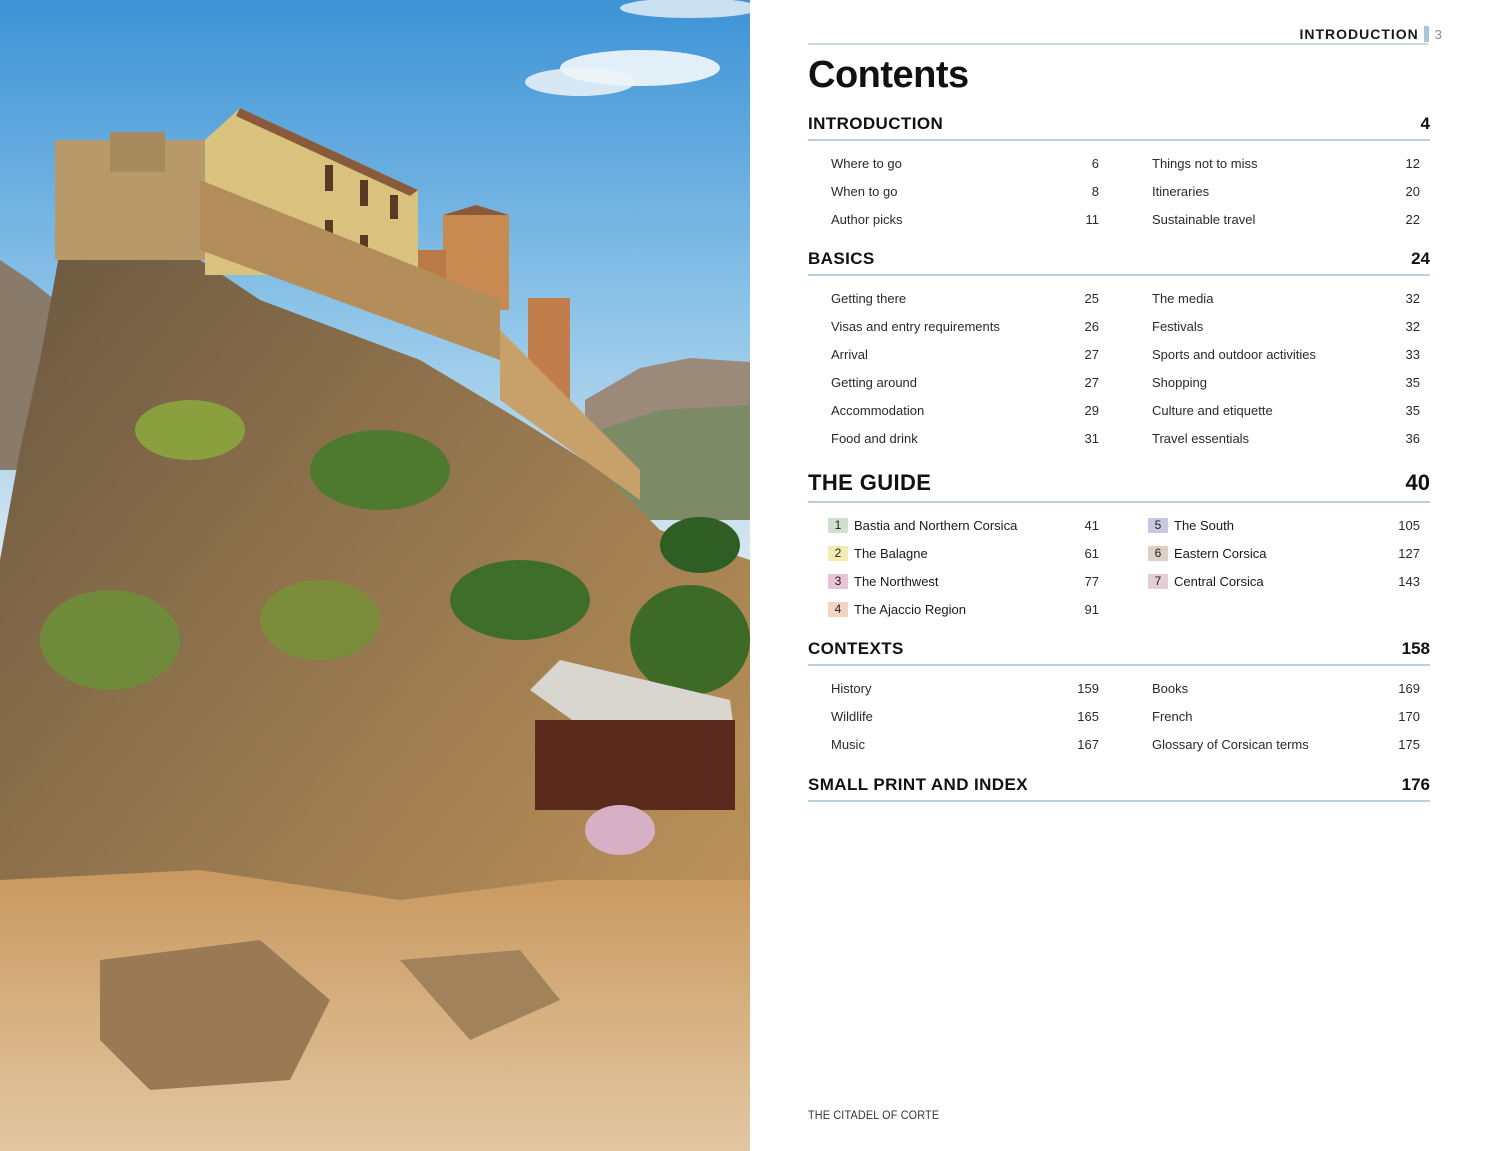  I want to click on entry-page: 170, so click(1409, 716).